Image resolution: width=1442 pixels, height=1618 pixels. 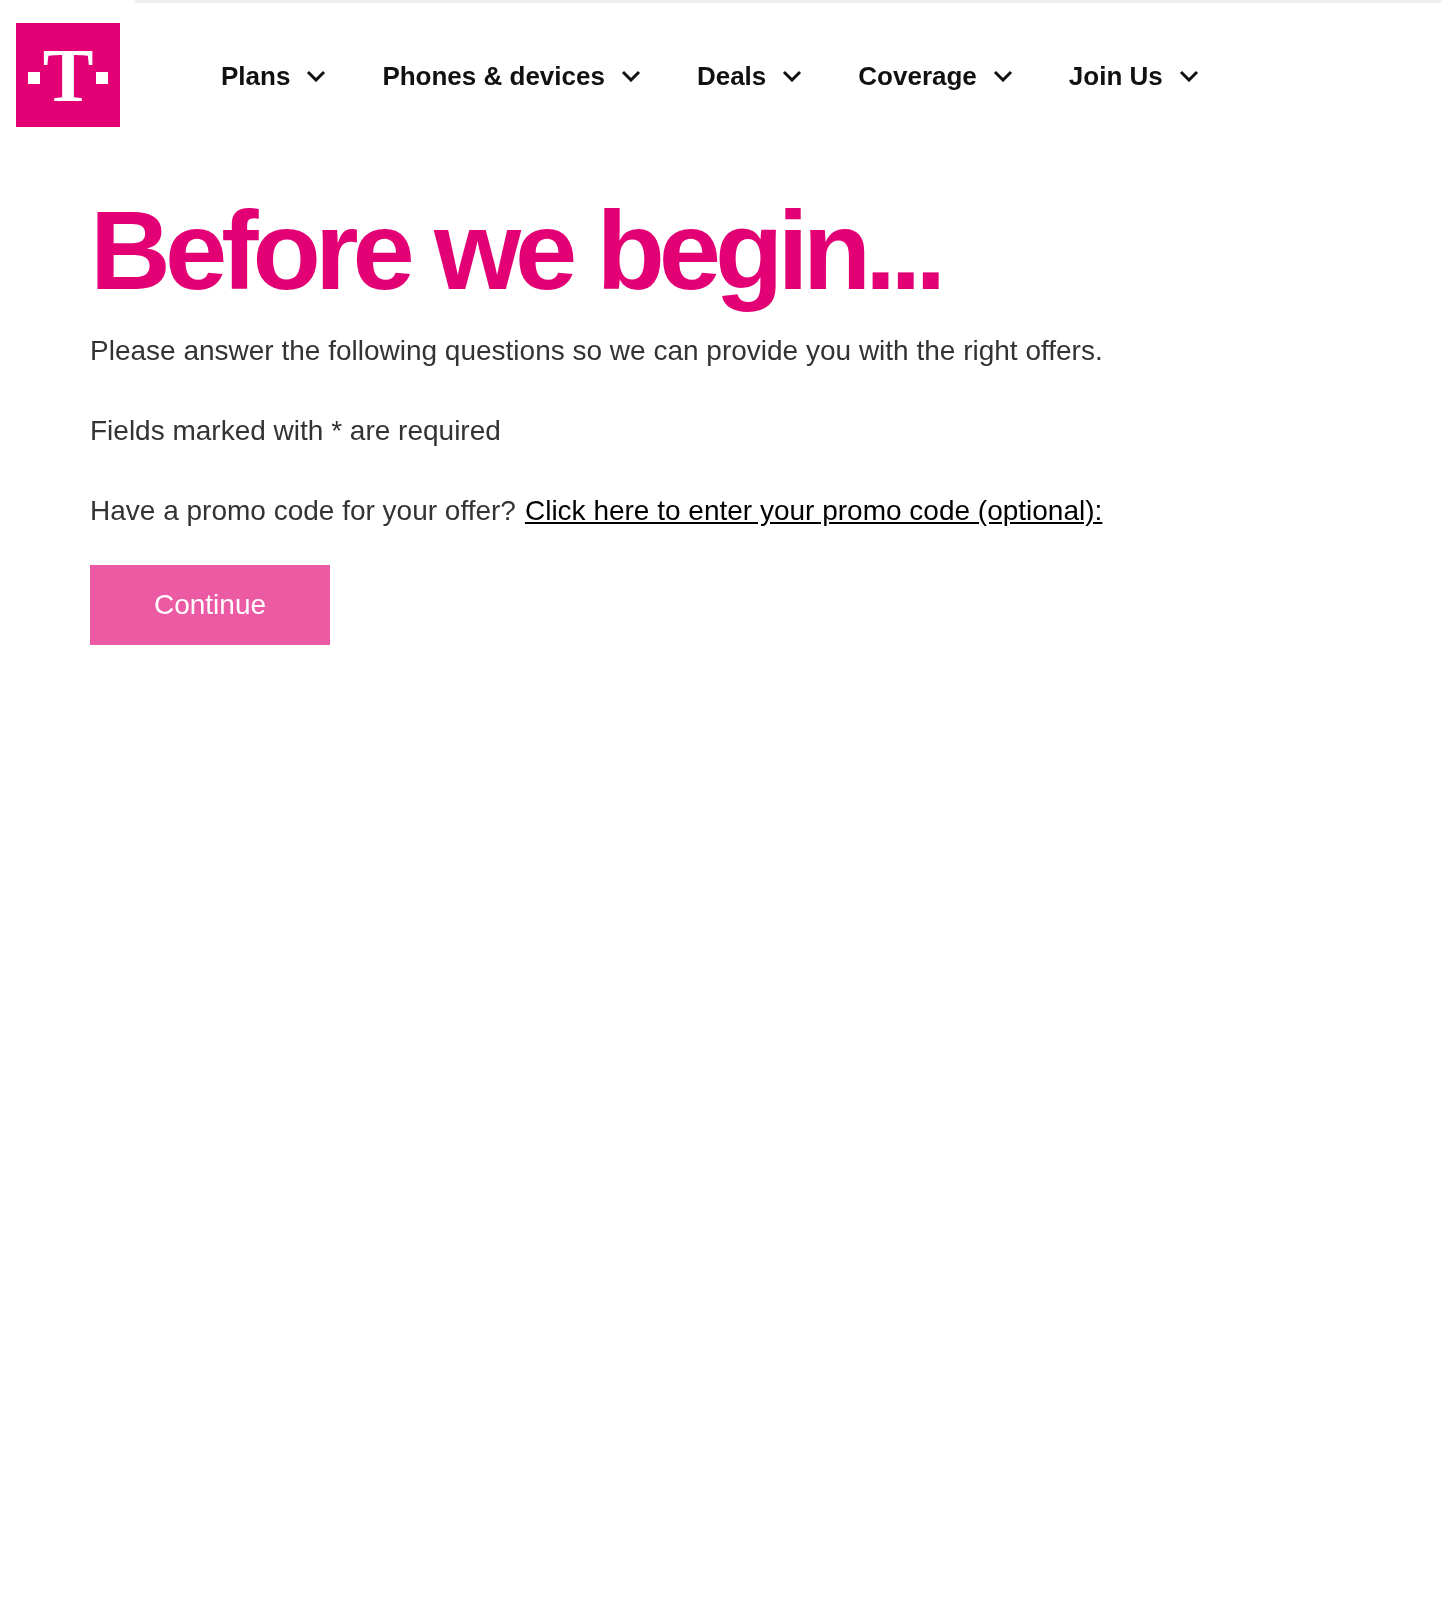 I want to click on nav-menu-item: Deals, so click(x=749, y=76).